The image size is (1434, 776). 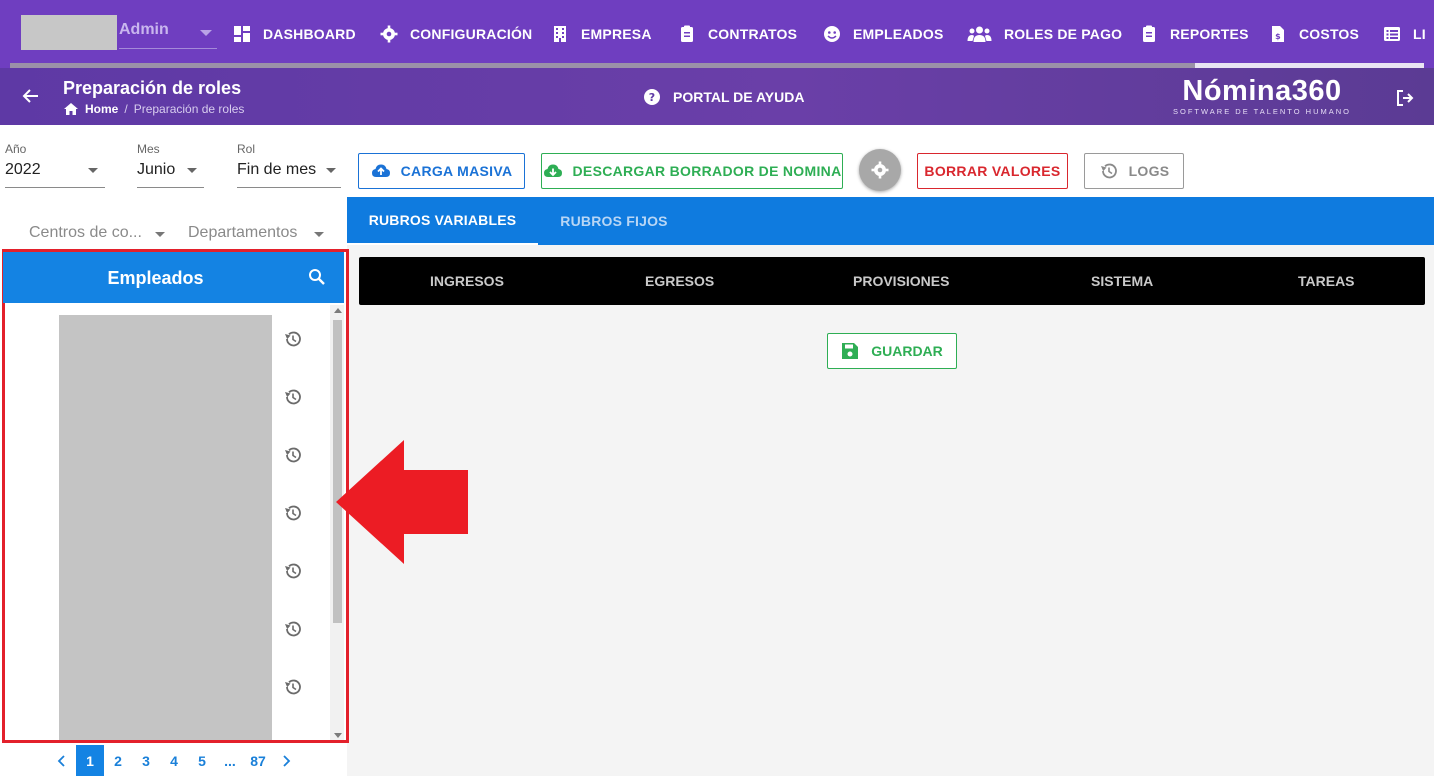 What do you see at coordinates (467, 281) in the screenshot?
I see `subtab-ingresos: INGRESOS` at bounding box center [467, 281].